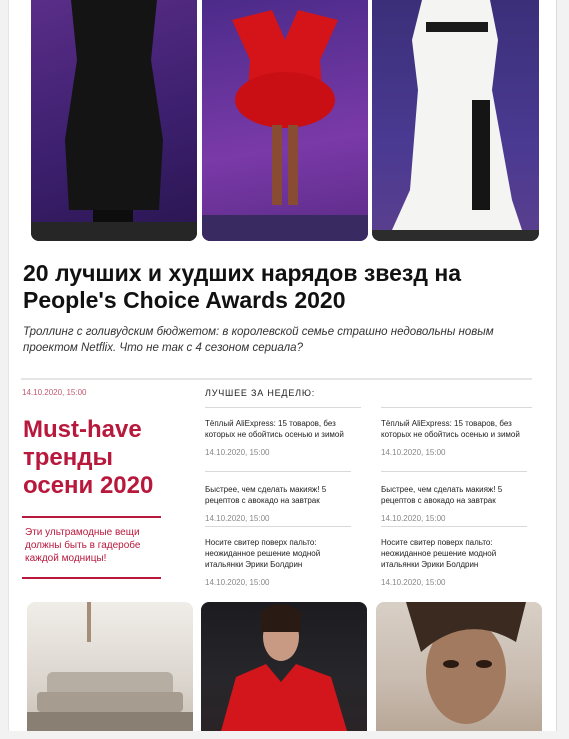  I want to click on promo-headline: Must-have тренды осени 2020, so click(103, 458).